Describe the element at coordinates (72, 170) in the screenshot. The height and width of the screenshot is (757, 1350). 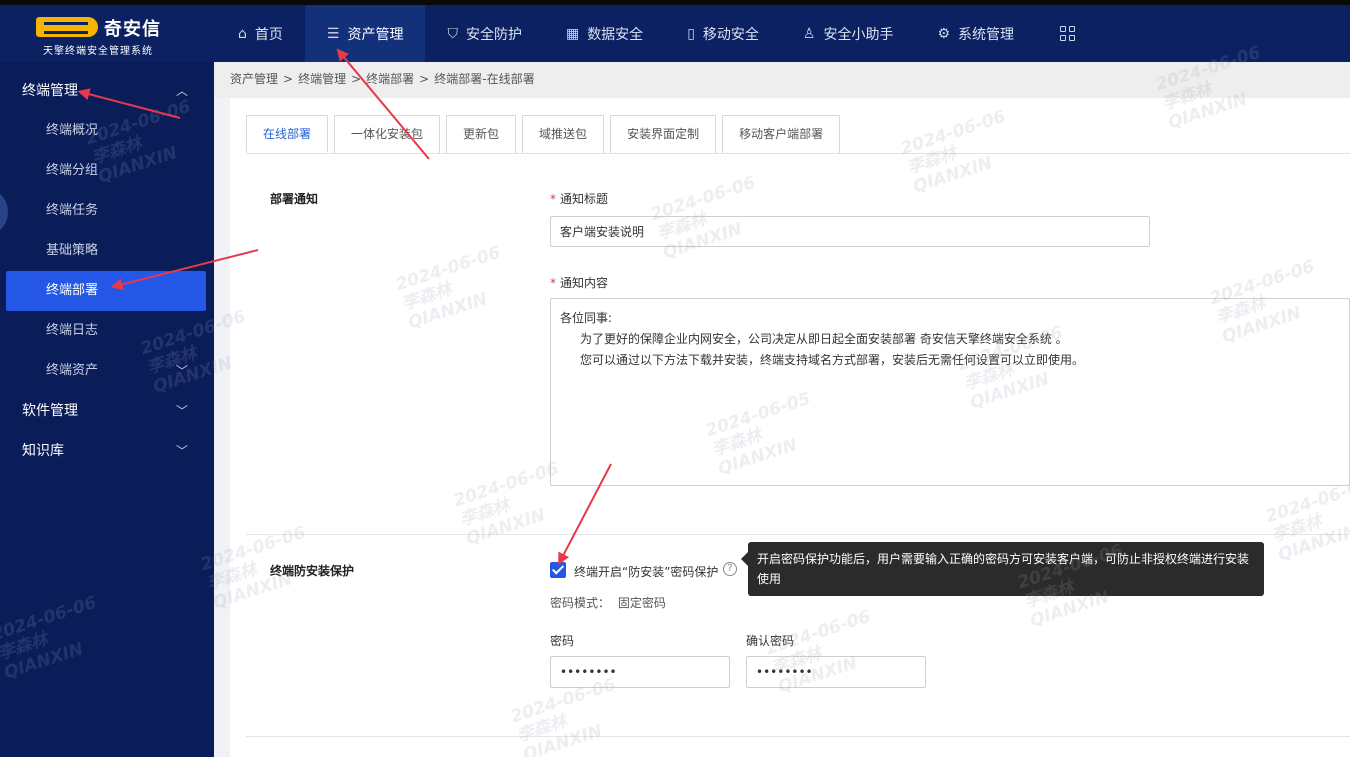
I see `sidebar-item-label: 终端分组` at that location.